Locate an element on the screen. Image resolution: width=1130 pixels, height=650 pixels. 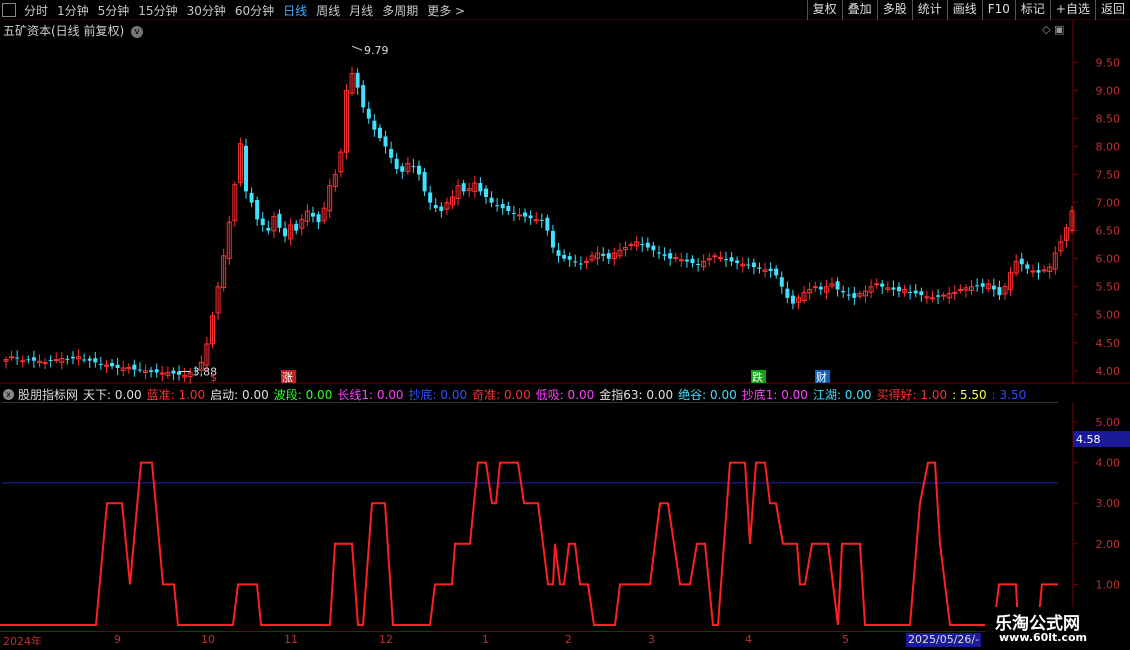
f10-button: F10 is located at coordinates (998, 10).